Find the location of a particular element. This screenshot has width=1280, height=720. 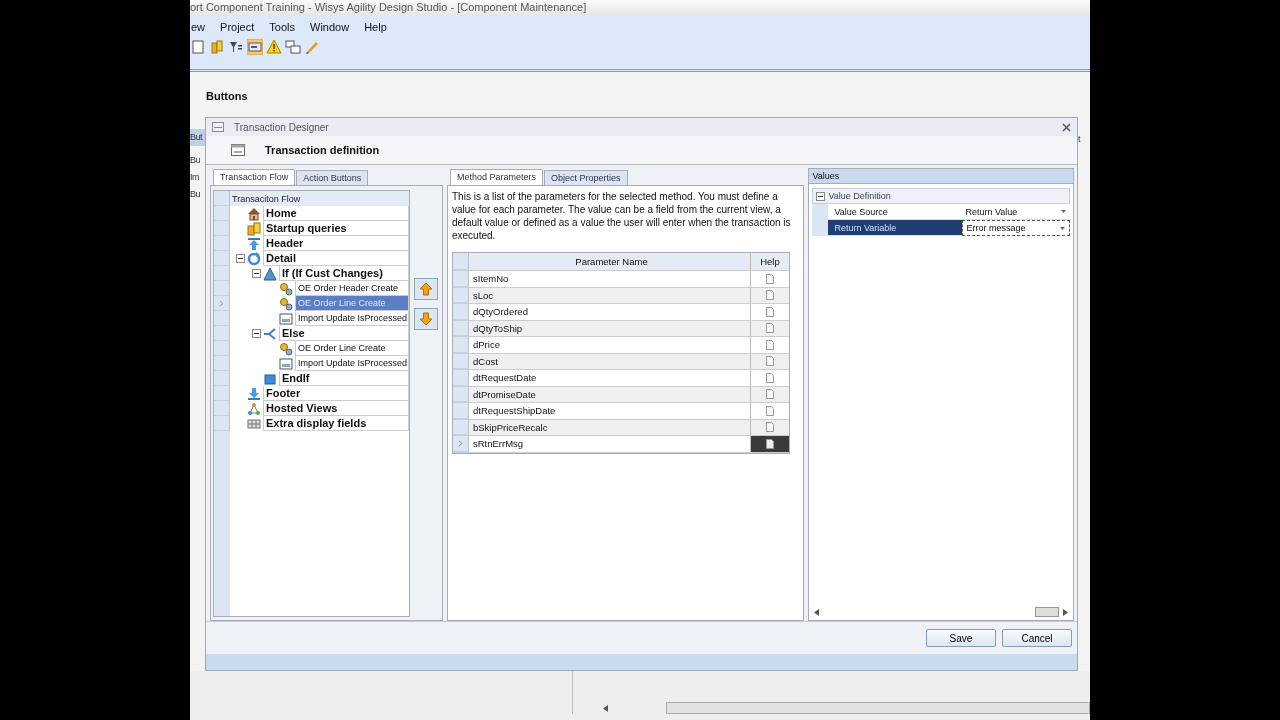

arrow-up-icon is located at coordinates (426, 289).